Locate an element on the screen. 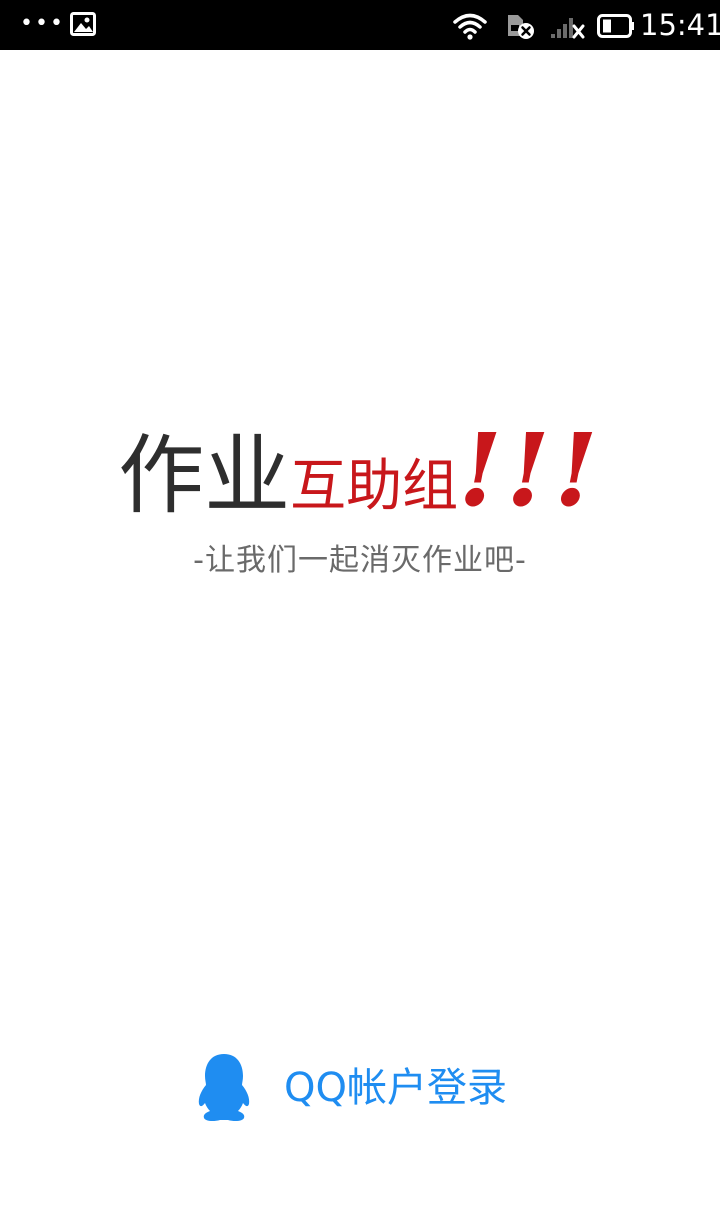 The width and height of the screenshot is (720, 1230). logo-title-part1: 作业 is located at coordinates (204, 476).